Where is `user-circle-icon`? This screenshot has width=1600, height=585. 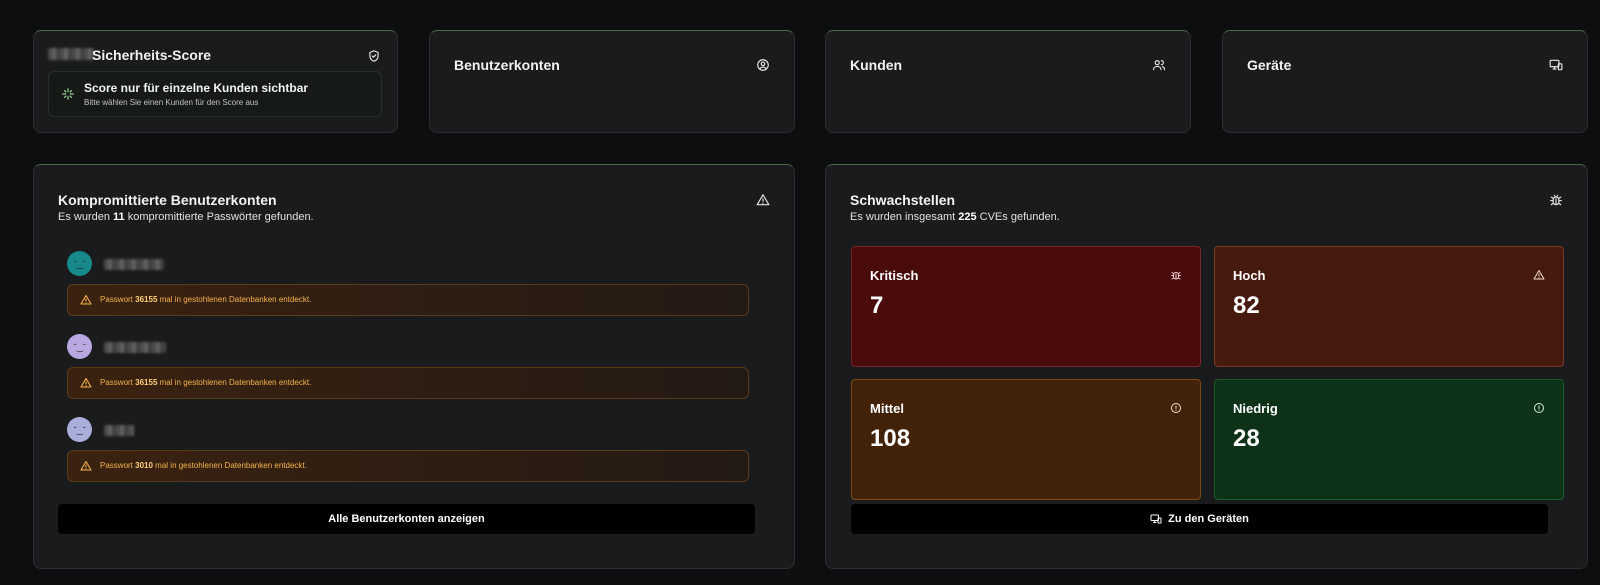 user-circle-icon is located at coordinates (763, 65).